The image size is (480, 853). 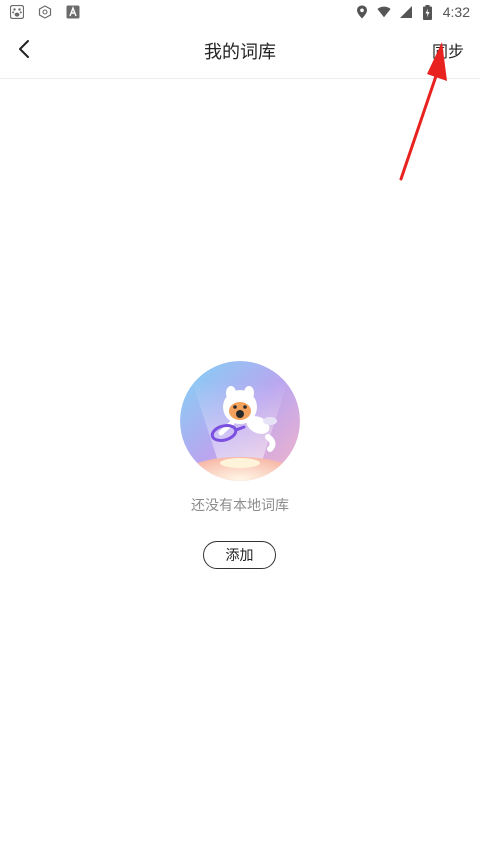 What do you see at coordinates (239, 555) in the screenshot?
I see `add-button: 添加` at bounding box center [239, 555].